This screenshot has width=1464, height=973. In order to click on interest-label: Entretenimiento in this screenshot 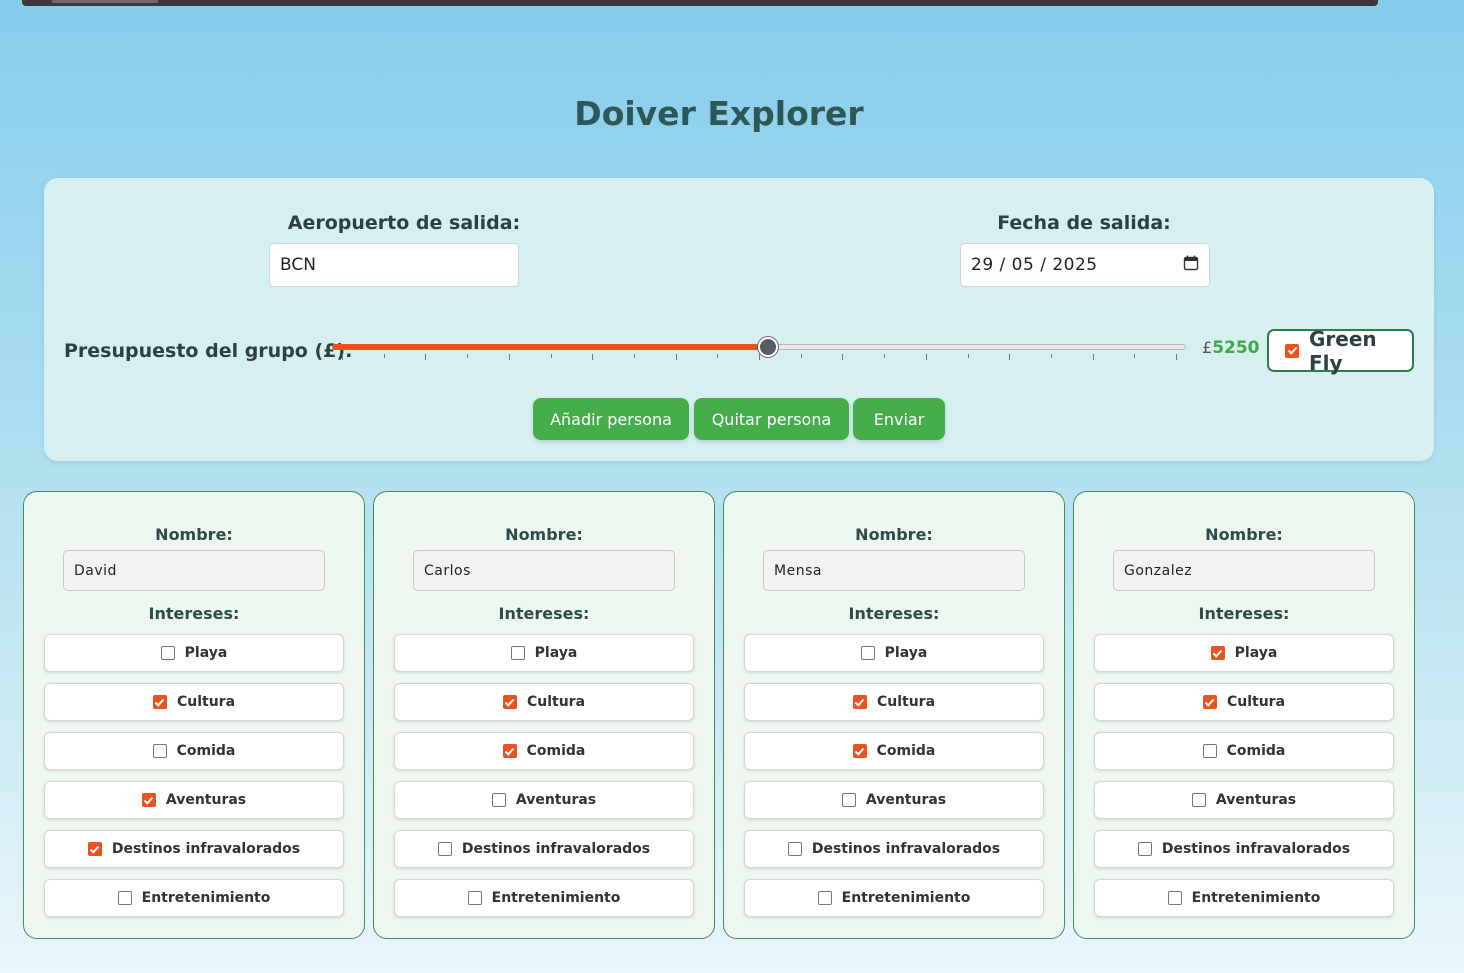, I will do `click(1256, 898)`.